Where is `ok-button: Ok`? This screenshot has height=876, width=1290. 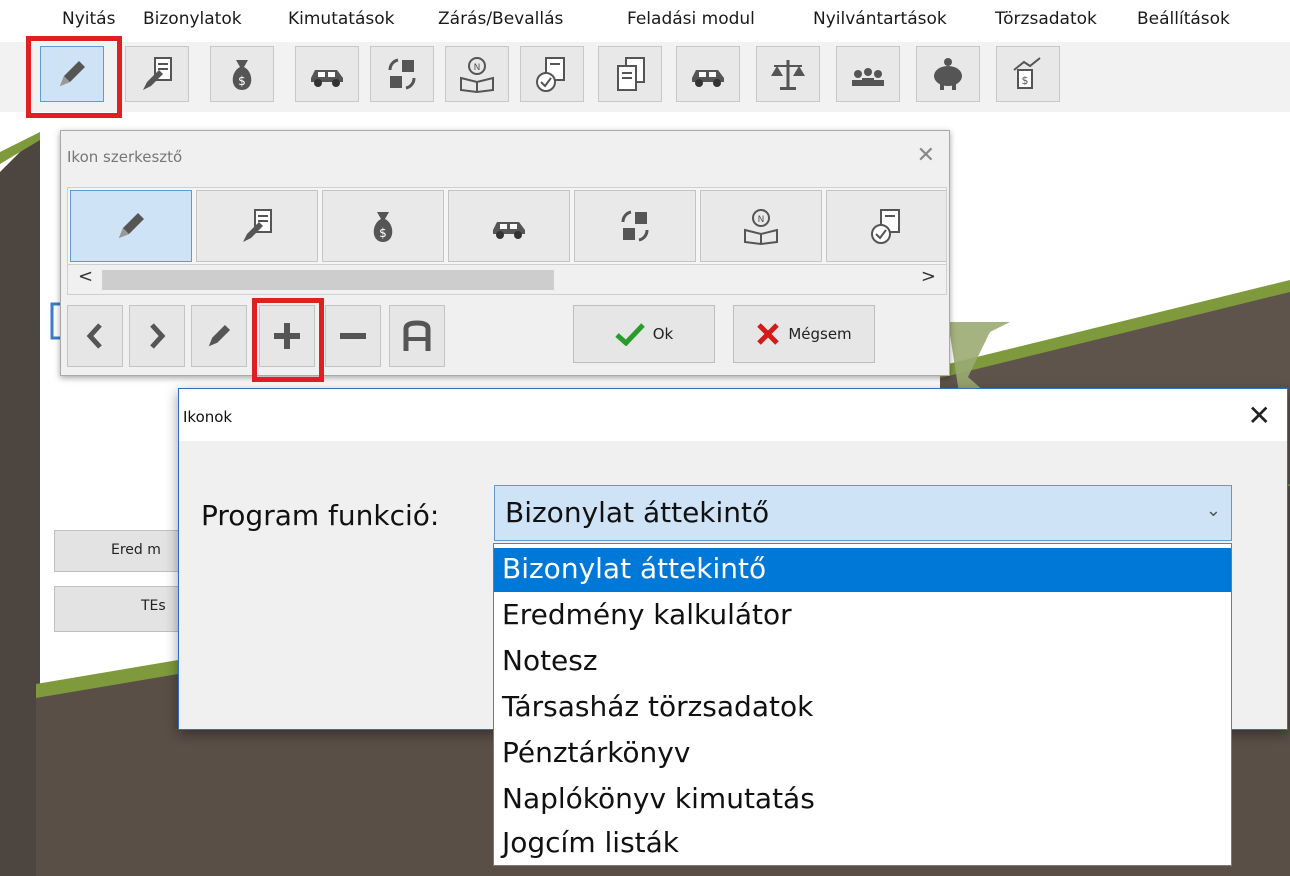
ok-button: Ok is located at coordinates (644, 334).